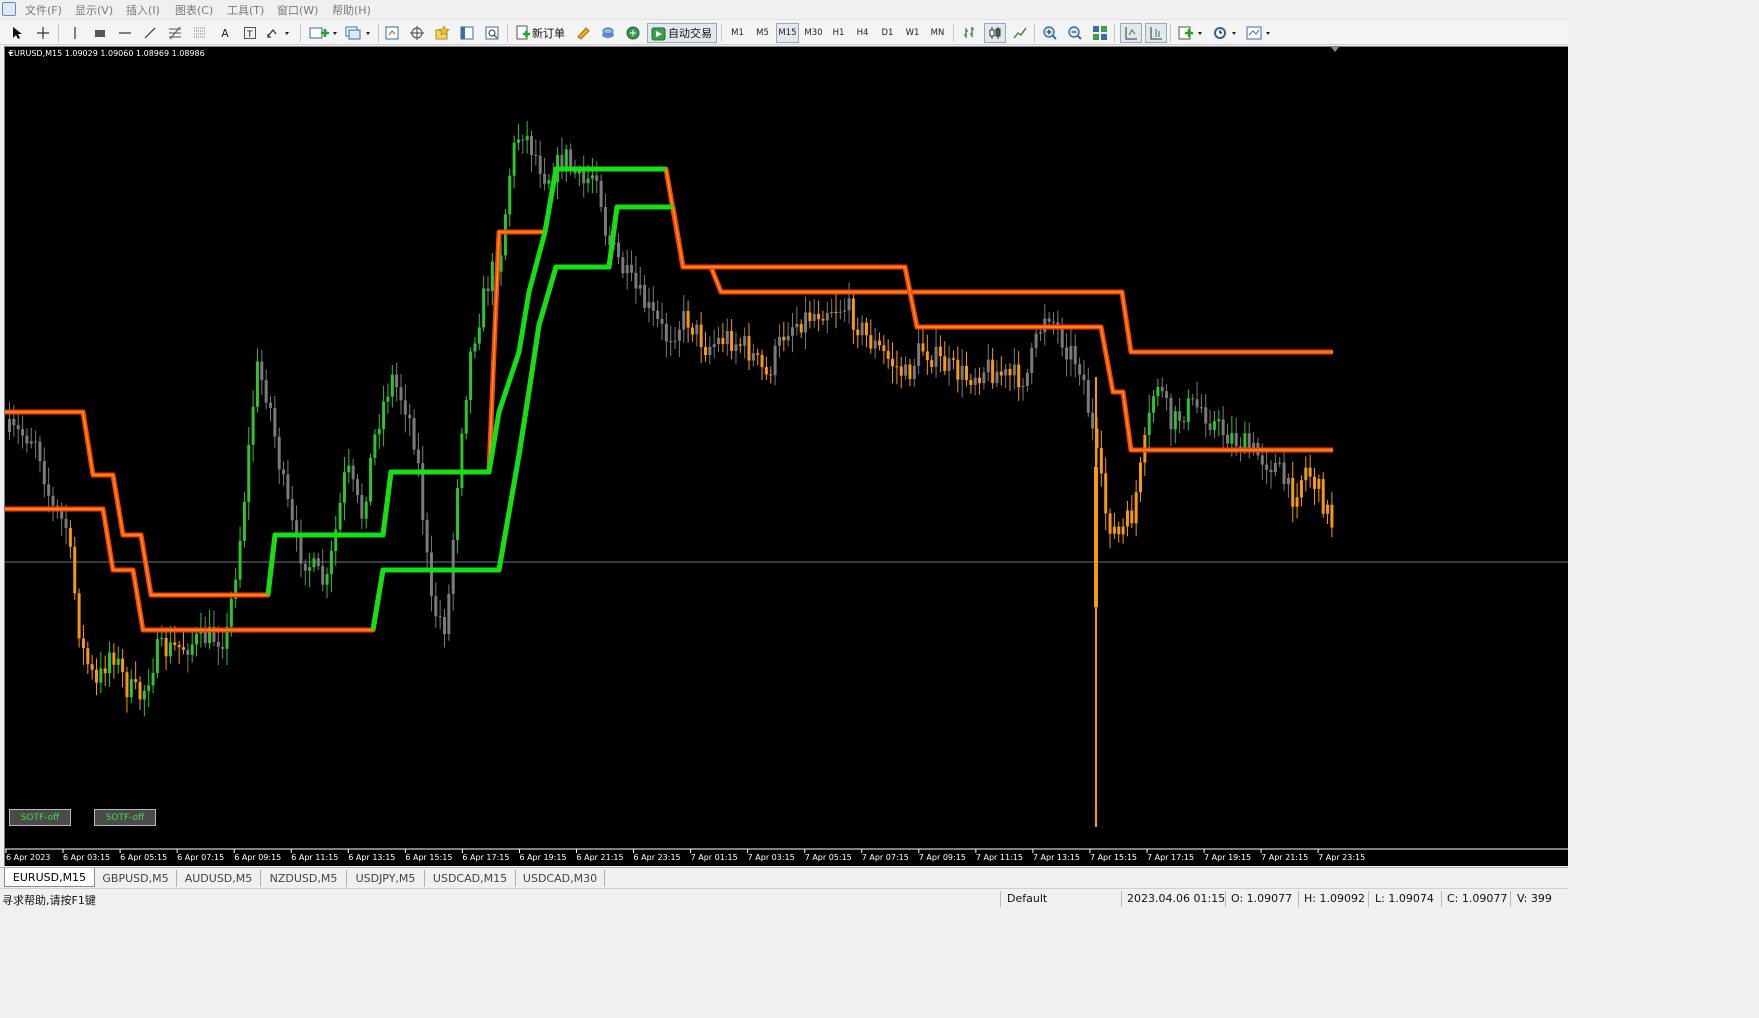  I want to click on tab-usdjpy-m5: USDJPY,M5, so click(386, 878).